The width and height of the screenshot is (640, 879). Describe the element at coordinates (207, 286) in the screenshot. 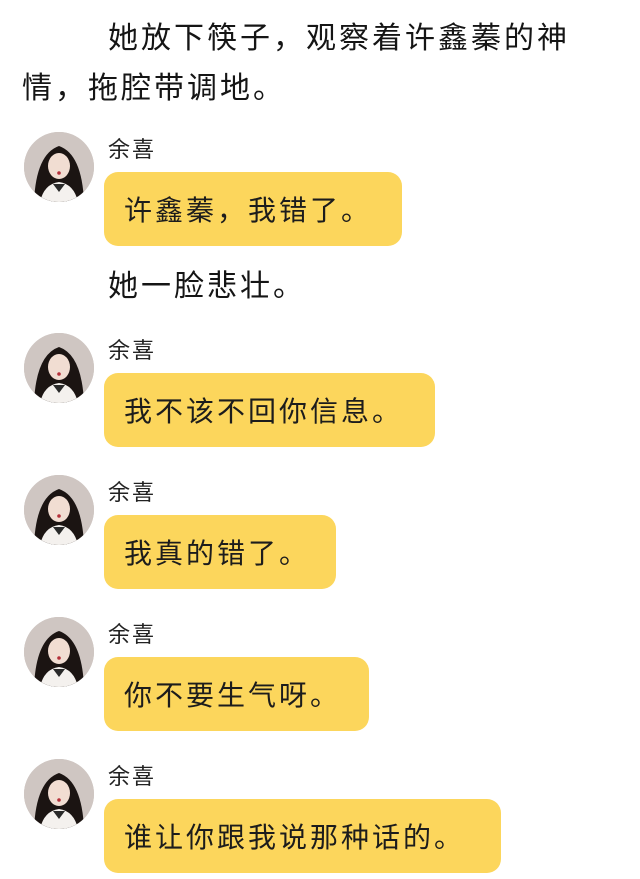

I see `narration-line-3: 她一脸悲壮。` at that location.